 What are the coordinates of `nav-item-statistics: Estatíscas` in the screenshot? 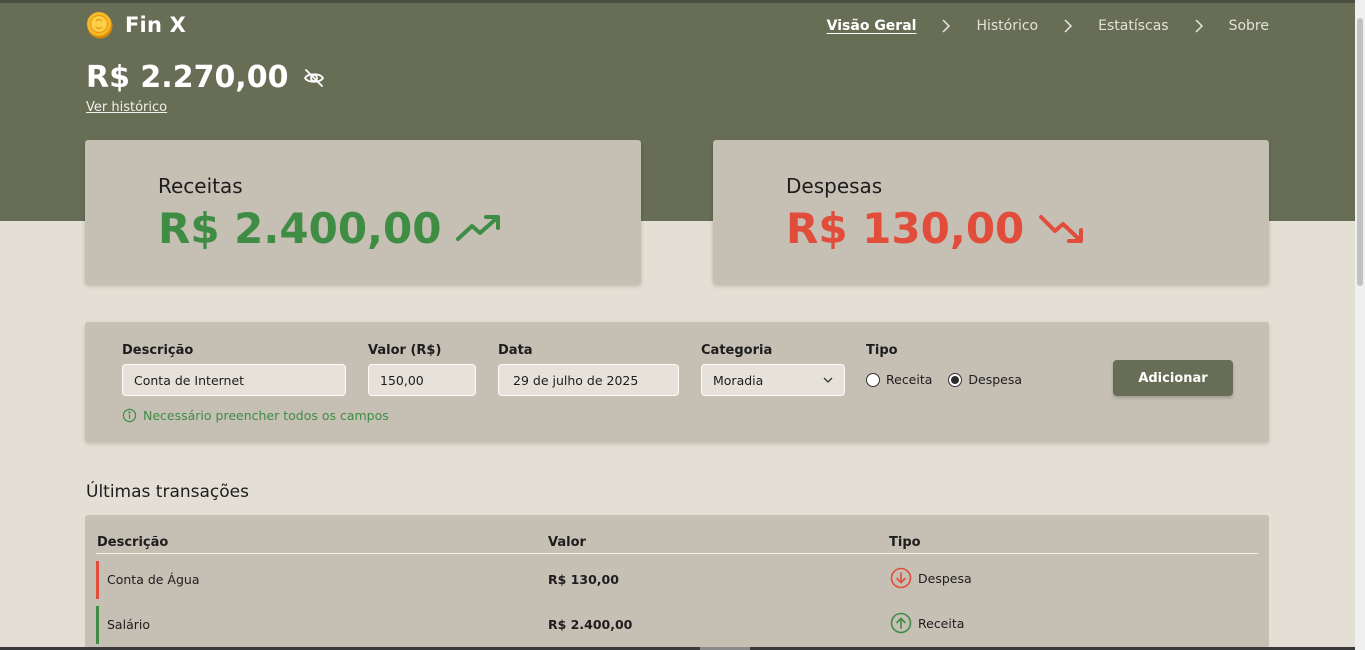 It's located at (1133, 26).